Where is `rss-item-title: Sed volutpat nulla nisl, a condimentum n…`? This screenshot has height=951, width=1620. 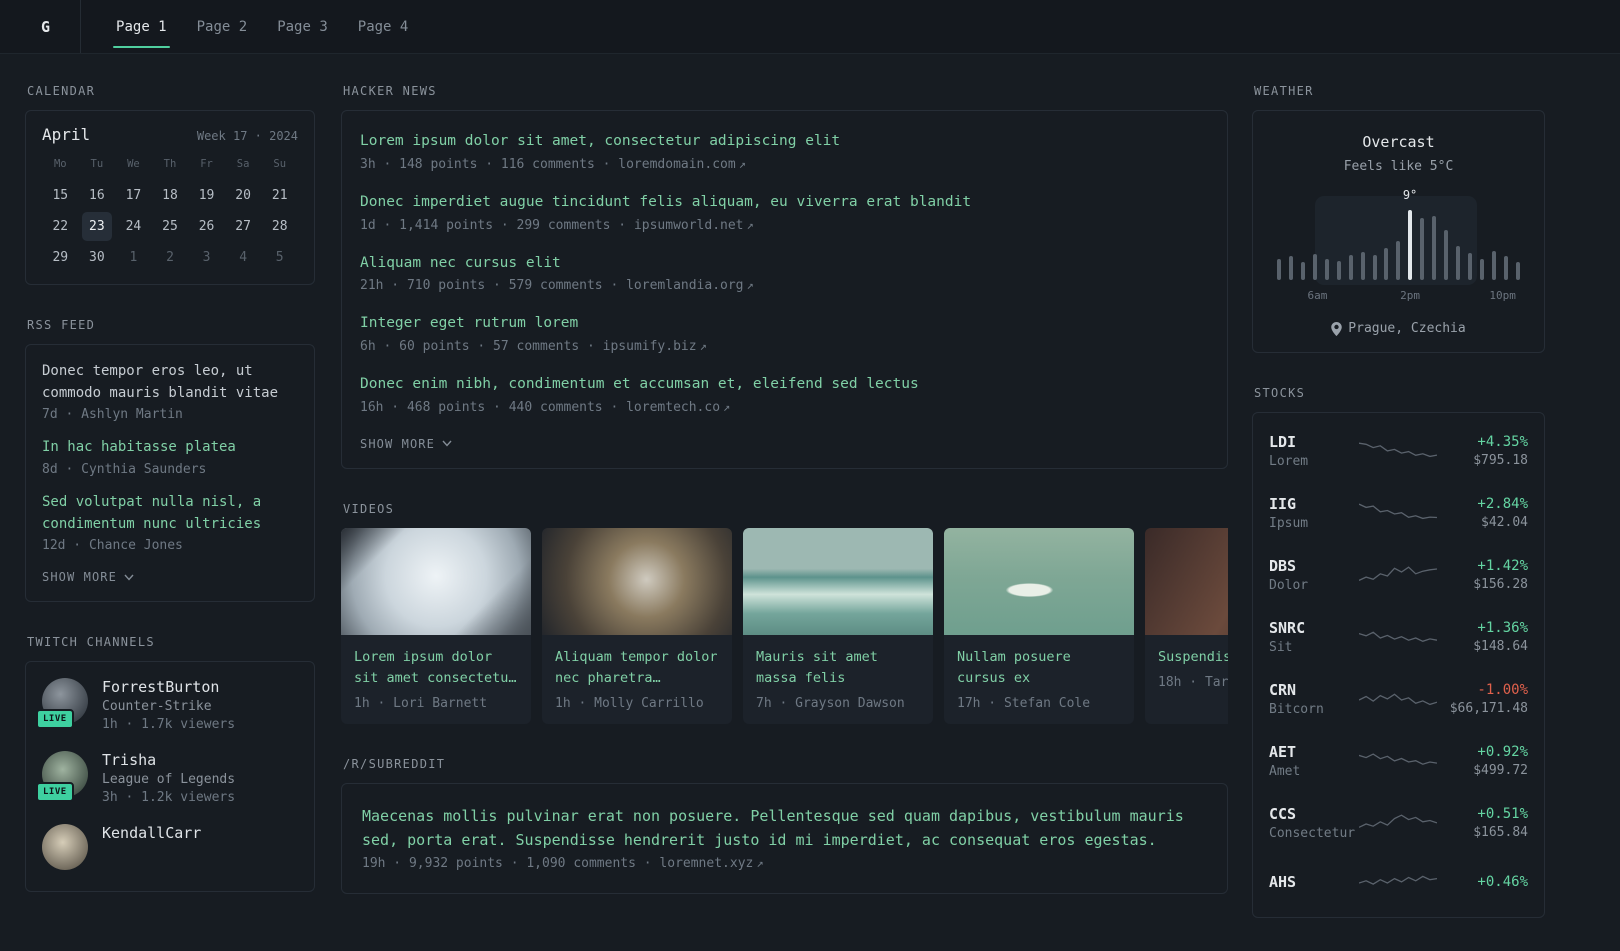
rss-item-title: Sed volutpat nulla nisl, a condimentum n… is located at coordinates (170, 513).